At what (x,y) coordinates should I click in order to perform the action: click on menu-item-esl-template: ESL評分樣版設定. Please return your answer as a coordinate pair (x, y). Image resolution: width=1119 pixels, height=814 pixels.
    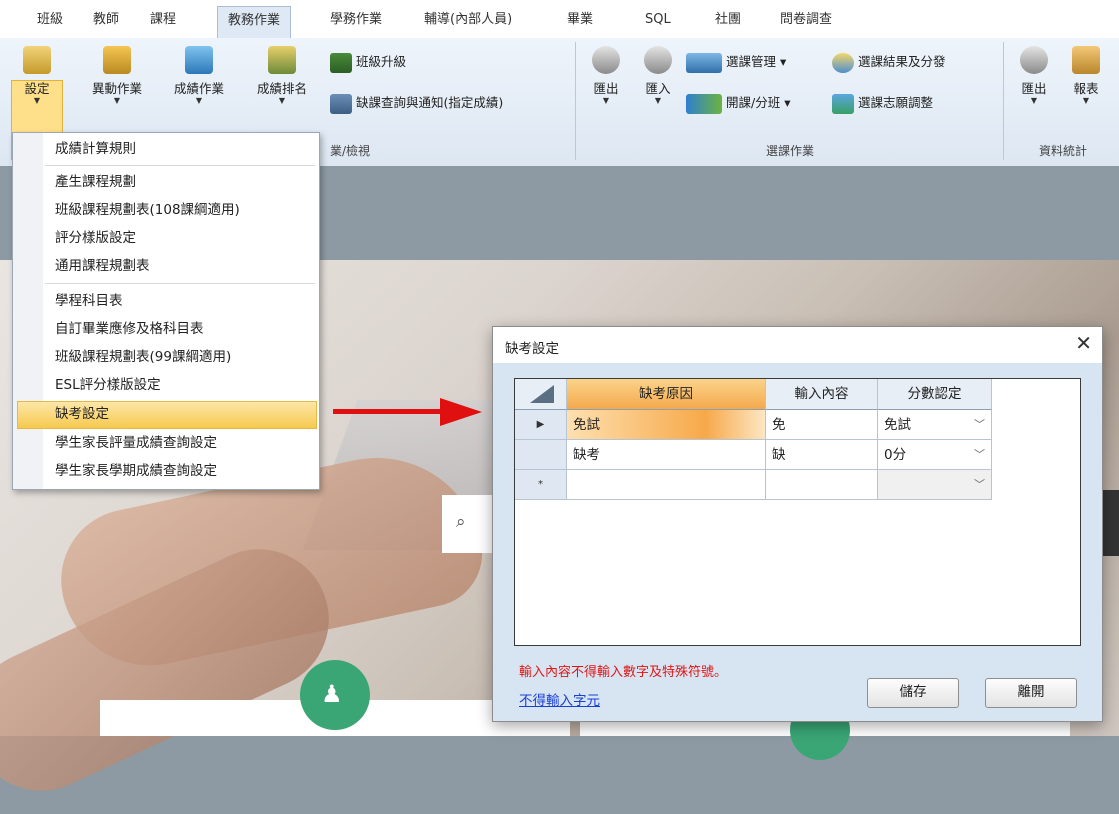
    Looking at the image, I should click on (185, 385).